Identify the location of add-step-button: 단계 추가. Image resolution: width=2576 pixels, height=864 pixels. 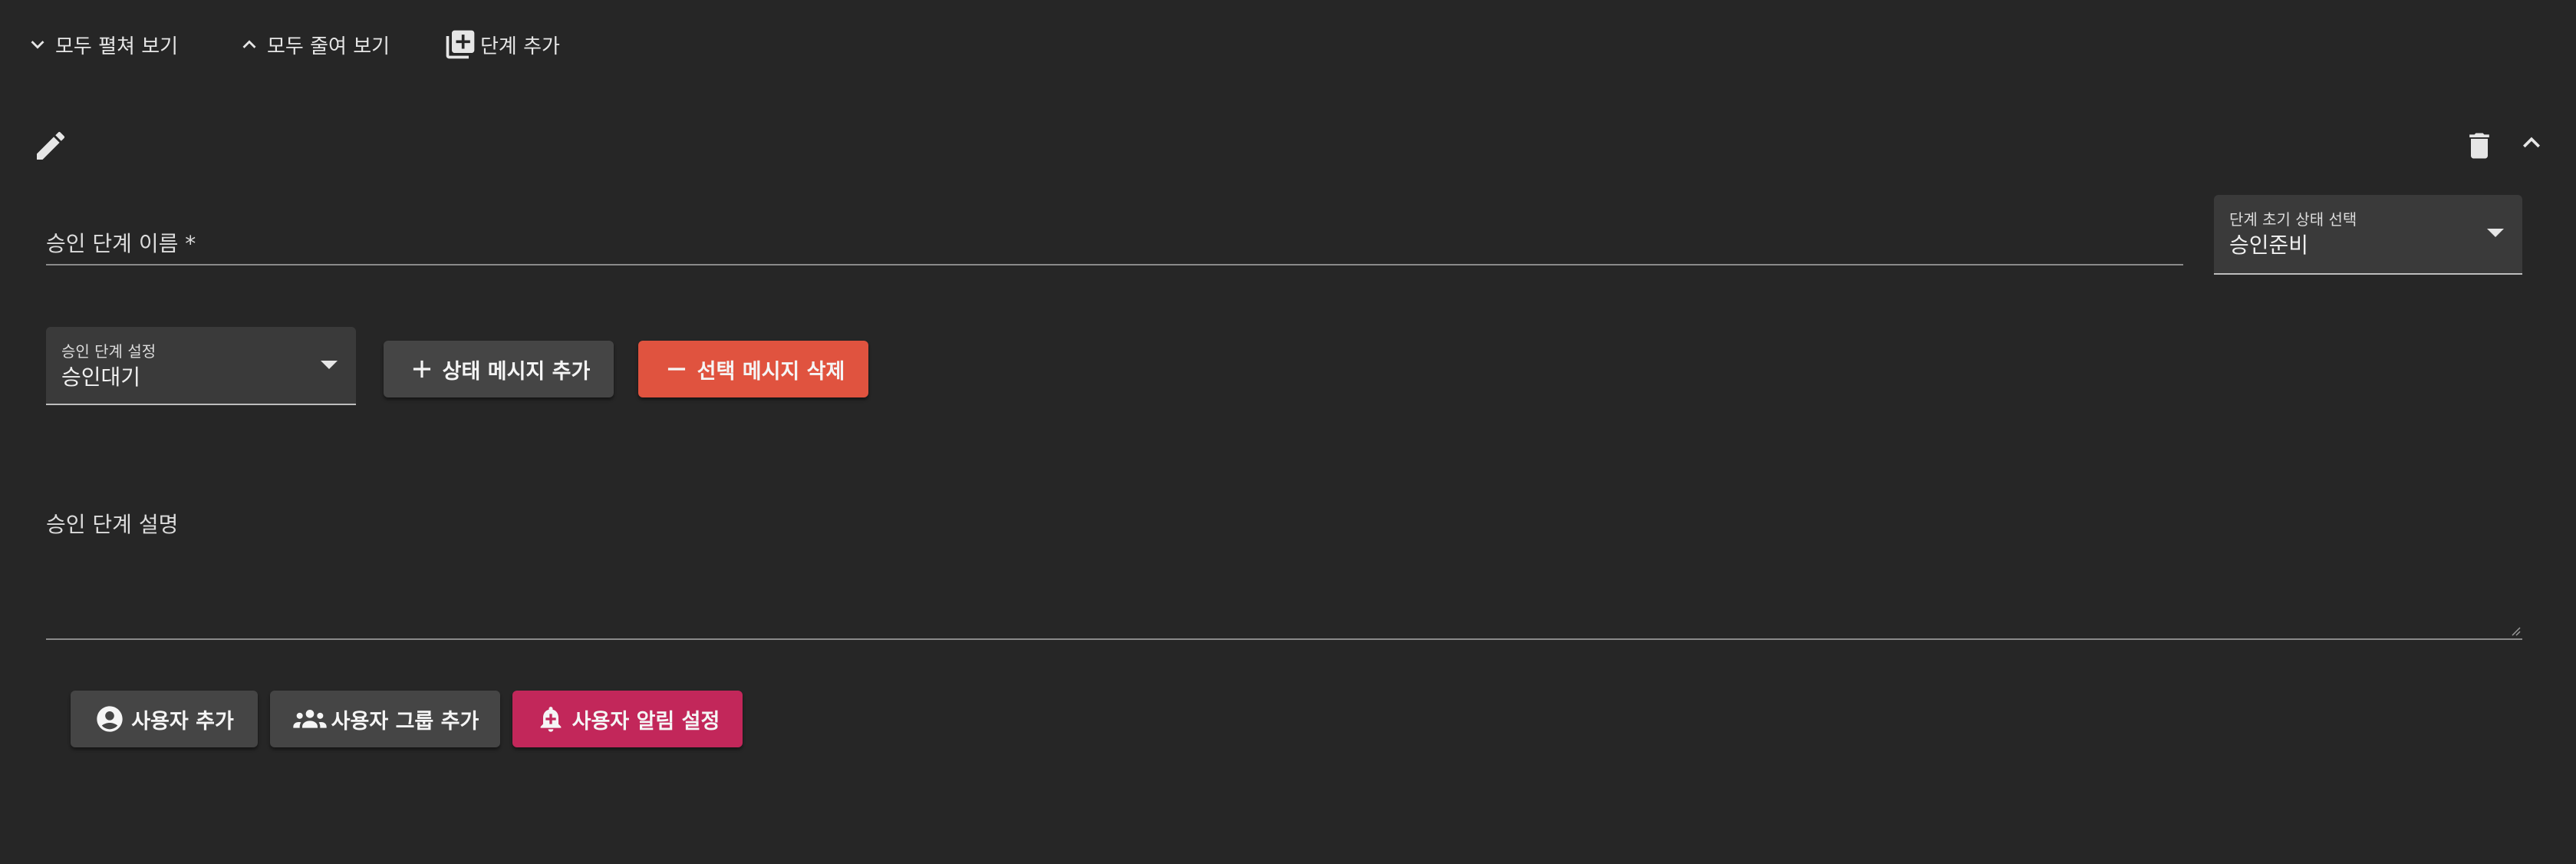
(501, 44).